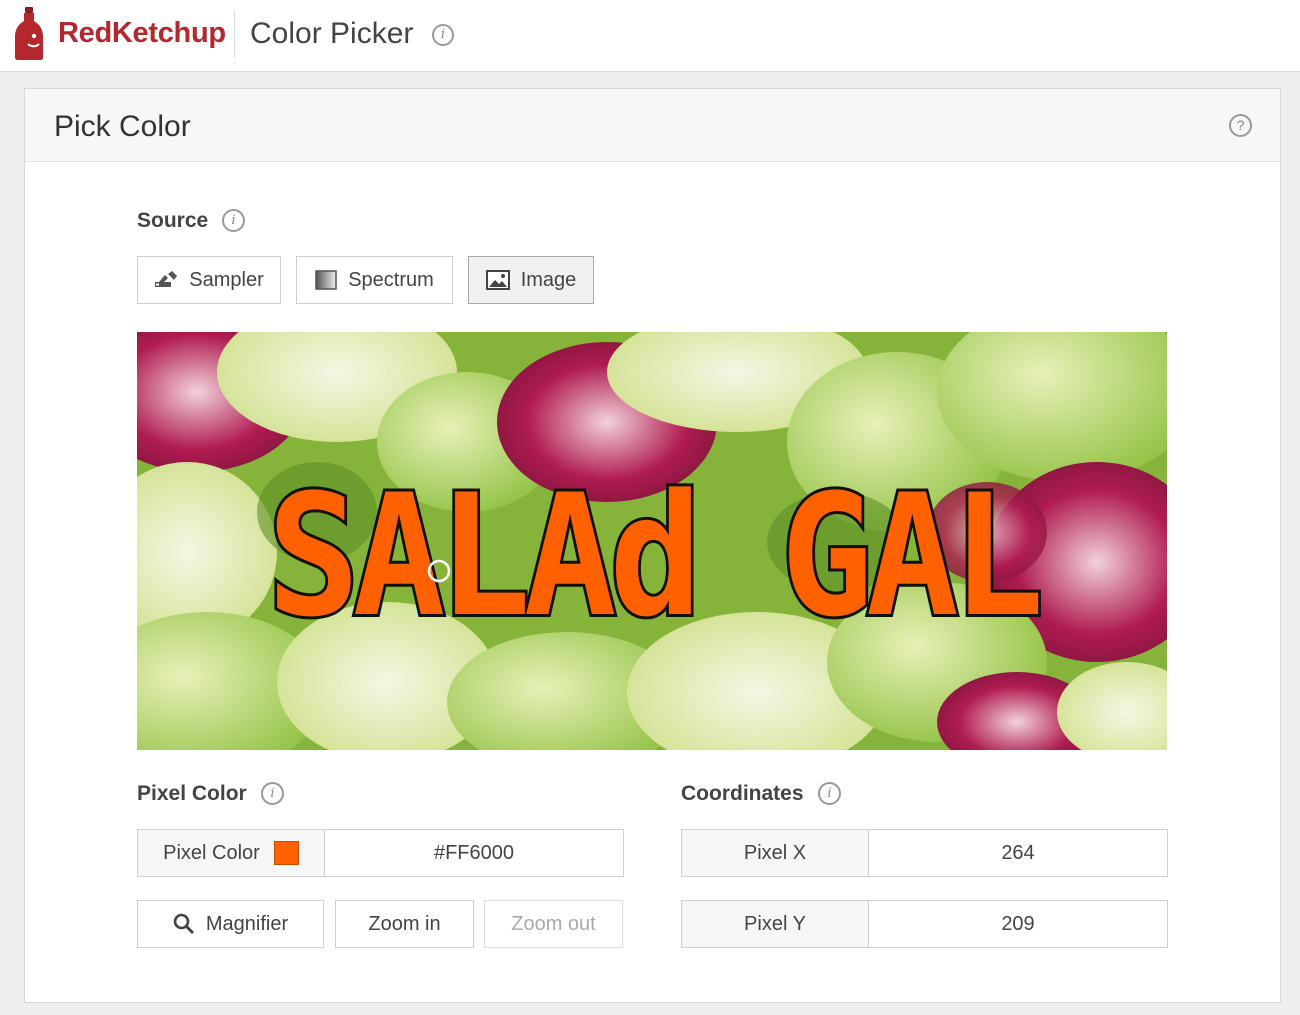  I want to click on zoom-in-label: Zoom in, so click(404, 923).